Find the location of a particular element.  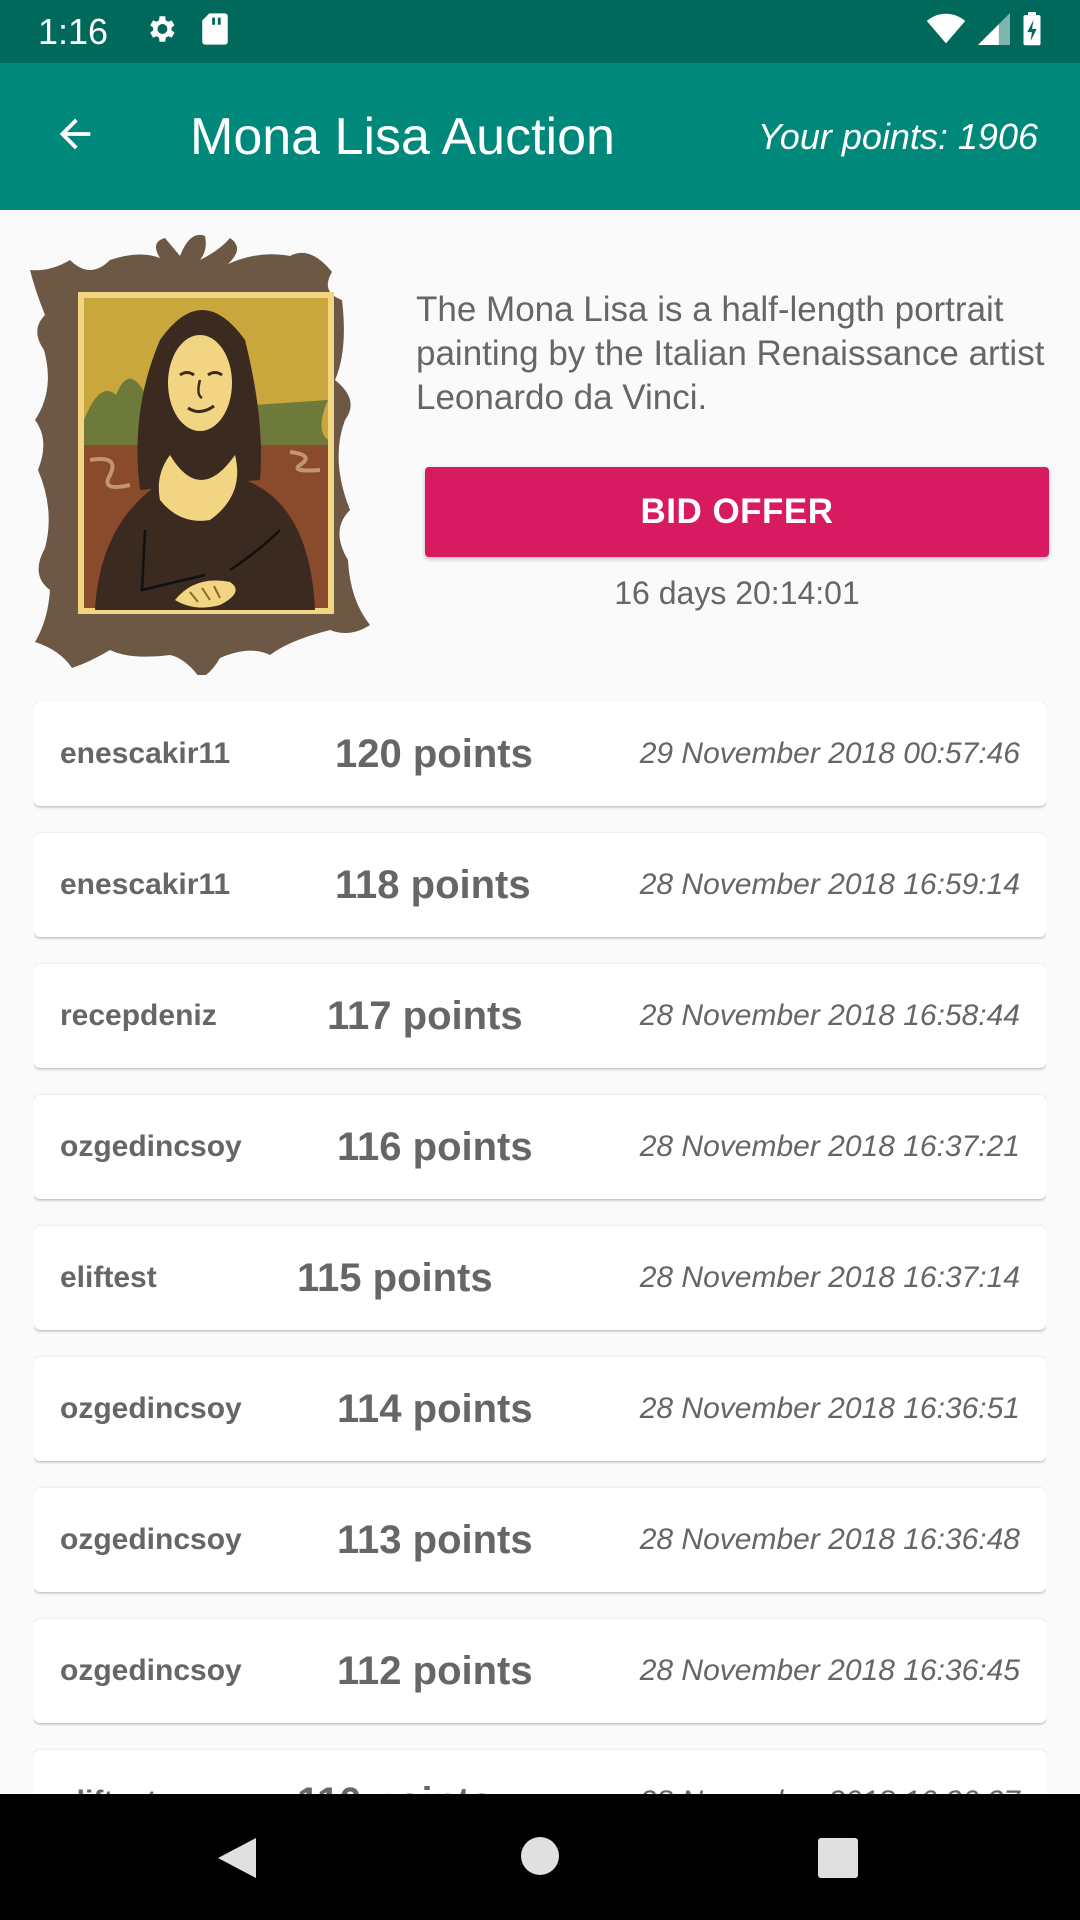

app-bar: Mona Lisa Auction Your points: 1906 is located at coordinates (540, 136).